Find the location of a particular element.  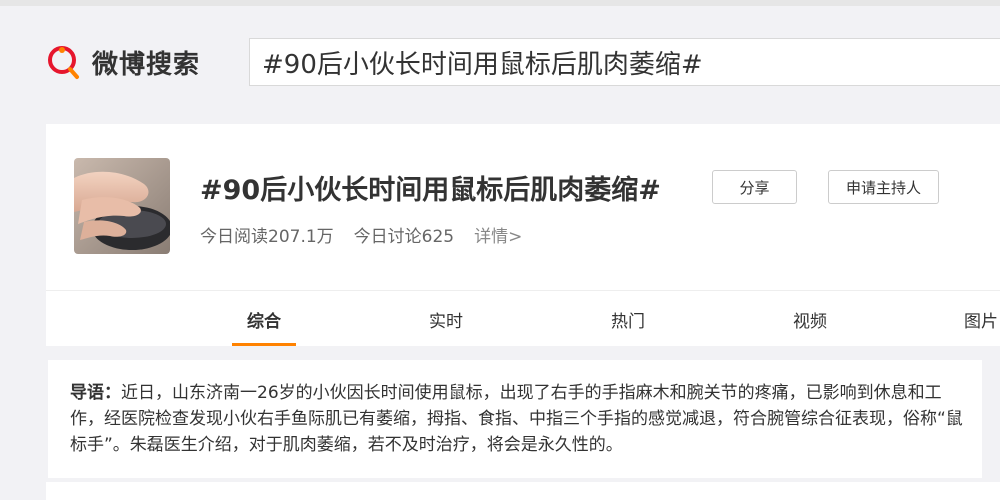

search-logo-icon is located at coordinates (63, 62).